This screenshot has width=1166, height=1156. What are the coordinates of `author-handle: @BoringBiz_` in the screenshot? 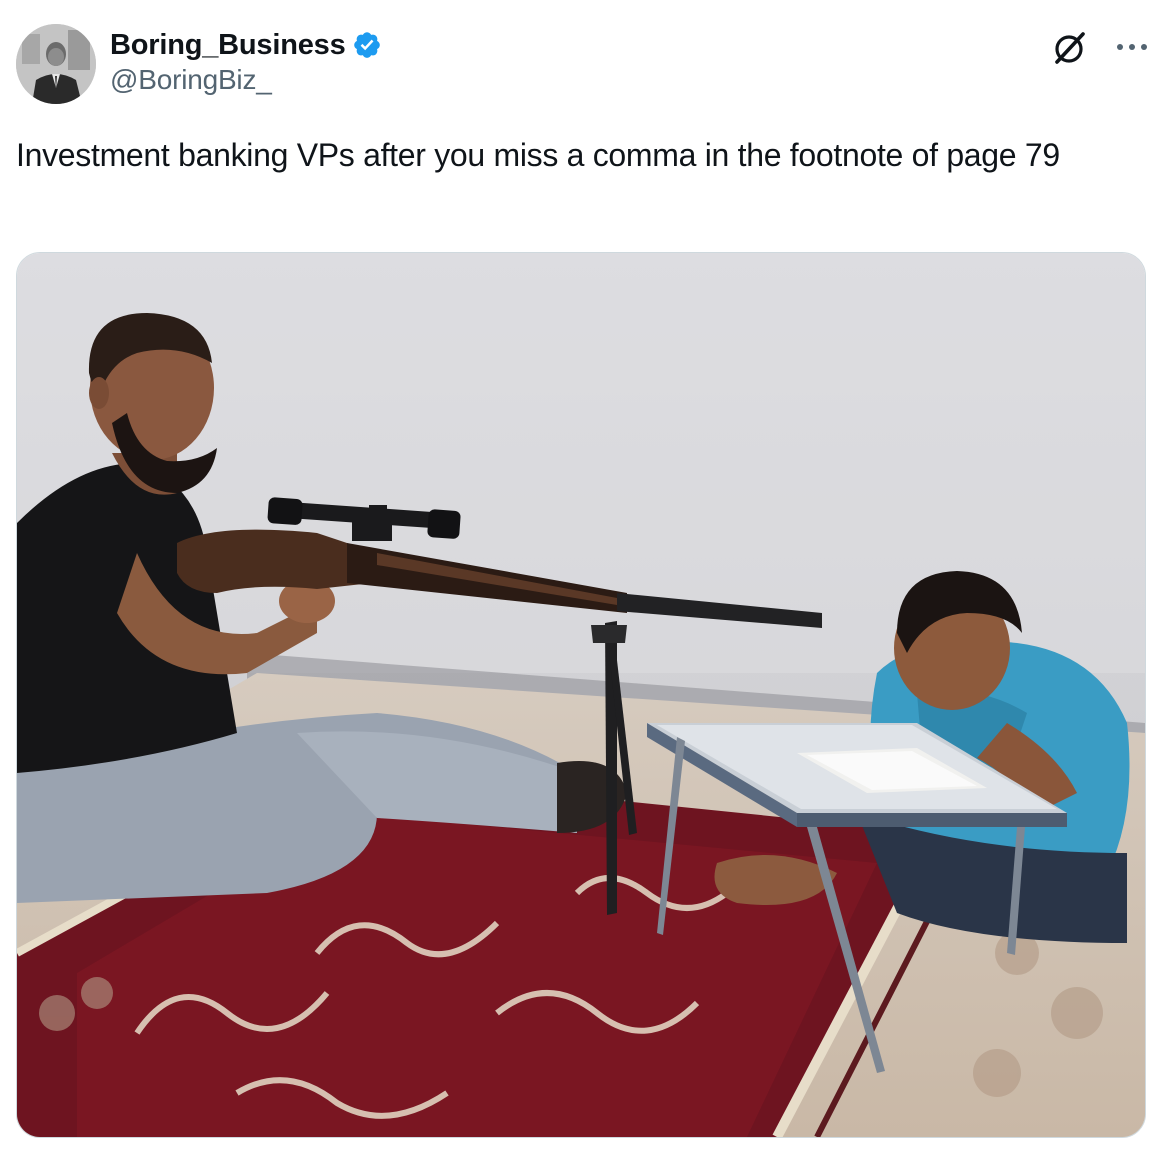 It's located at (246, 80).